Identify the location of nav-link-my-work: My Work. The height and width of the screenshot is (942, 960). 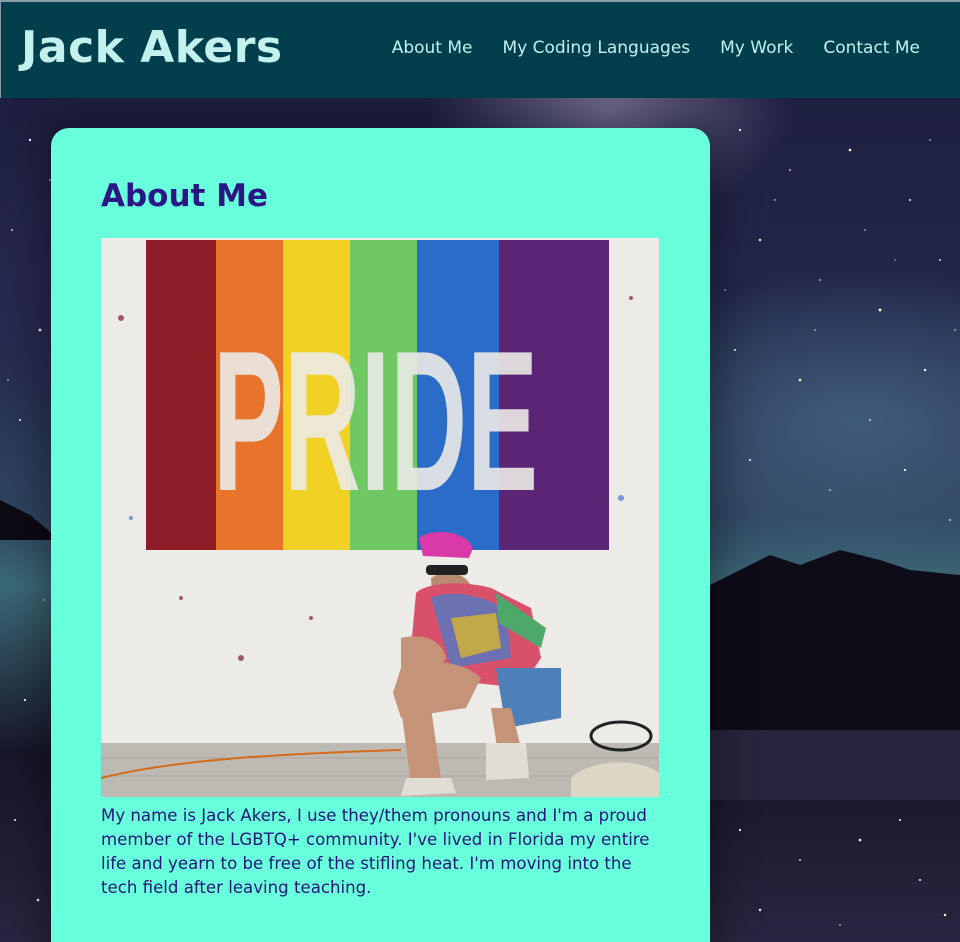
(756, 48).